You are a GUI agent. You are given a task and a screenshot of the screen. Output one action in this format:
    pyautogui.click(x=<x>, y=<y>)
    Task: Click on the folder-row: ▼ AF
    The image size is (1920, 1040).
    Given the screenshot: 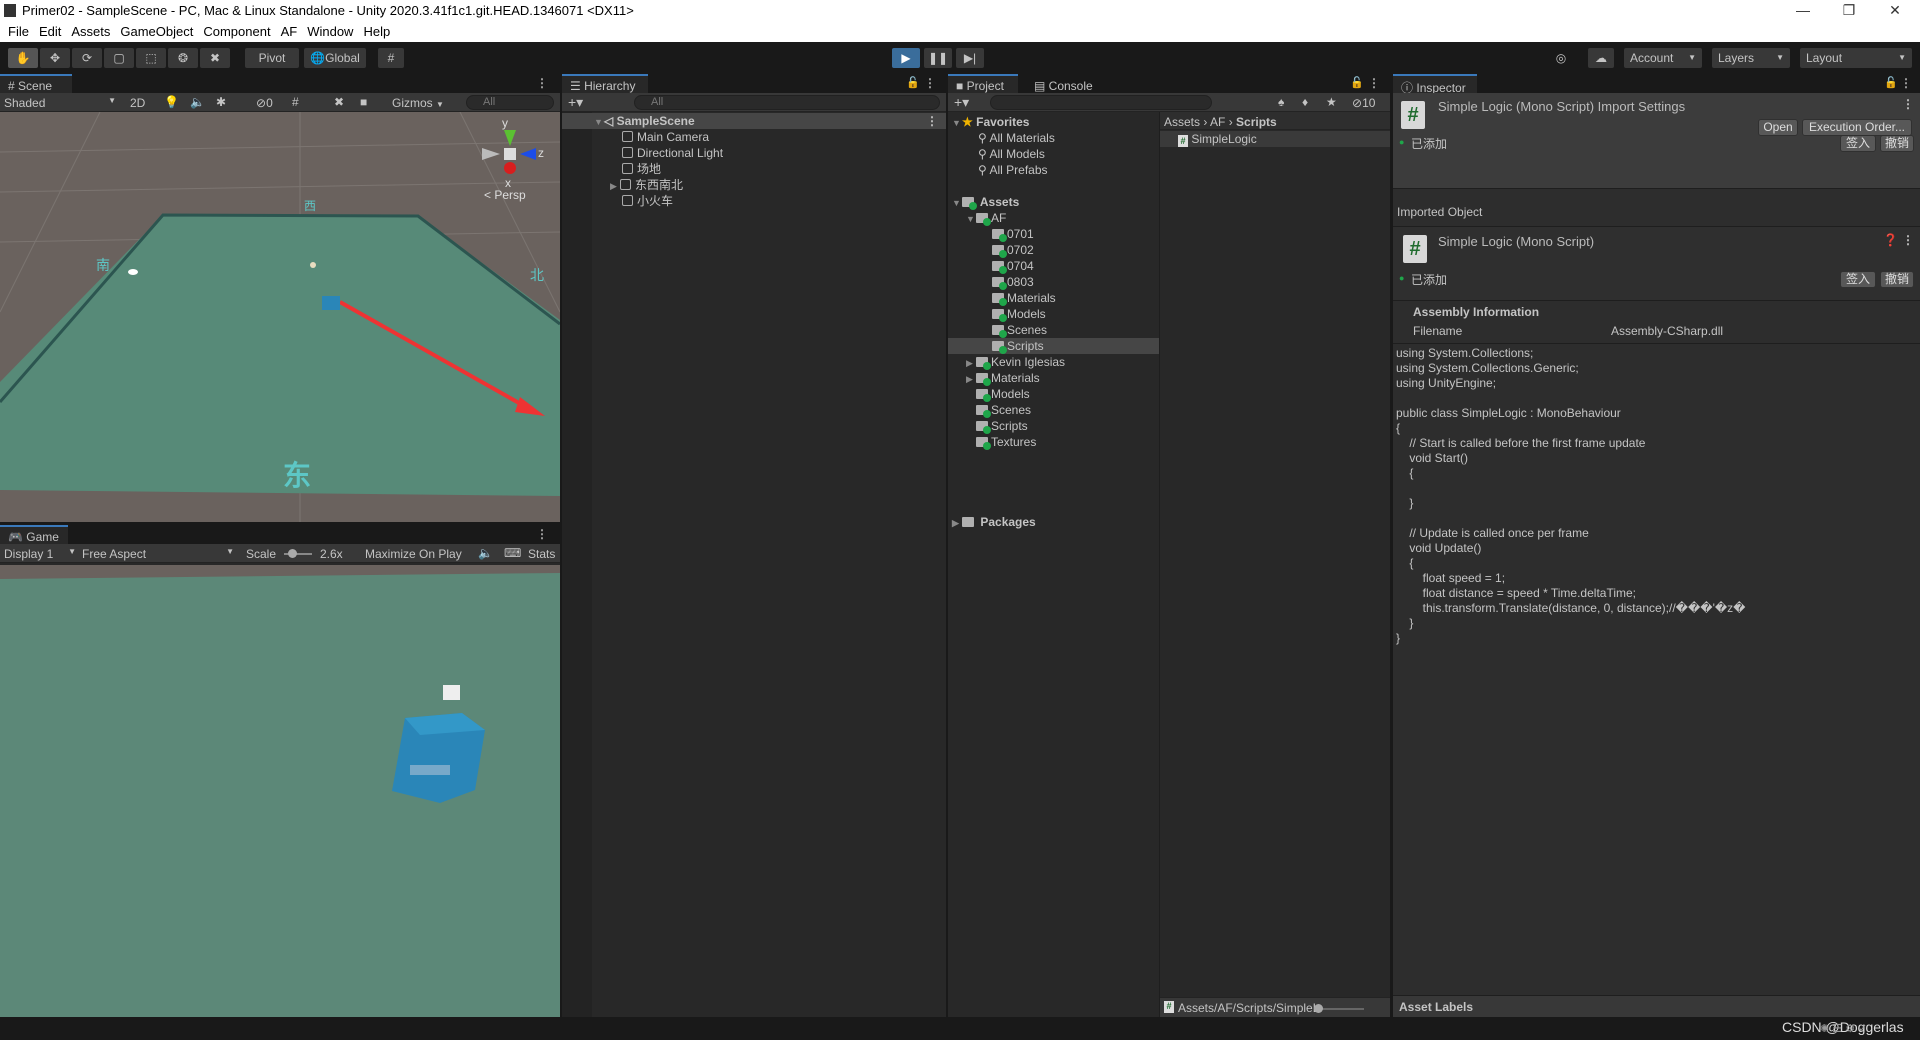 What is the action you would take?
    pyautogui.click(x=1053, y=218)
    